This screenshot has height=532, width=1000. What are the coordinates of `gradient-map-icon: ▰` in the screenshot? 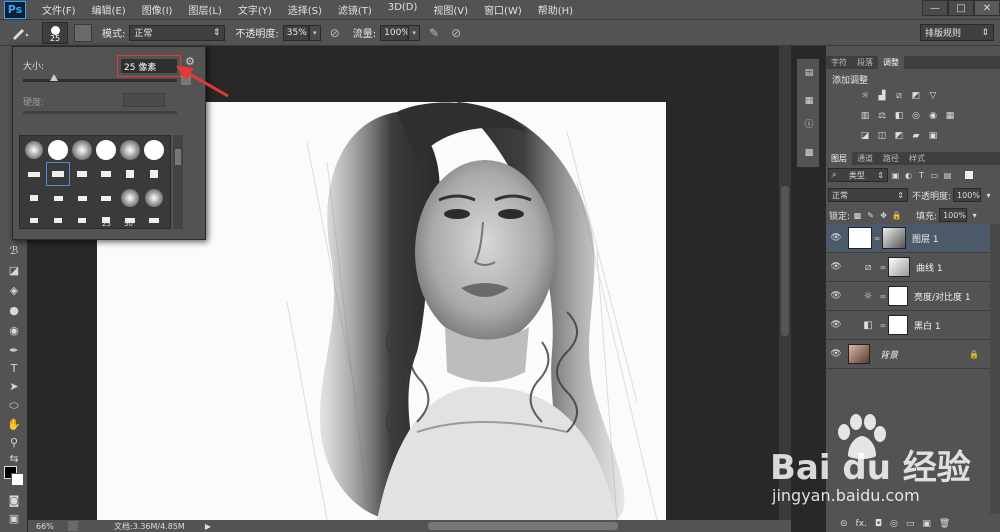 It's located at (916, 136).